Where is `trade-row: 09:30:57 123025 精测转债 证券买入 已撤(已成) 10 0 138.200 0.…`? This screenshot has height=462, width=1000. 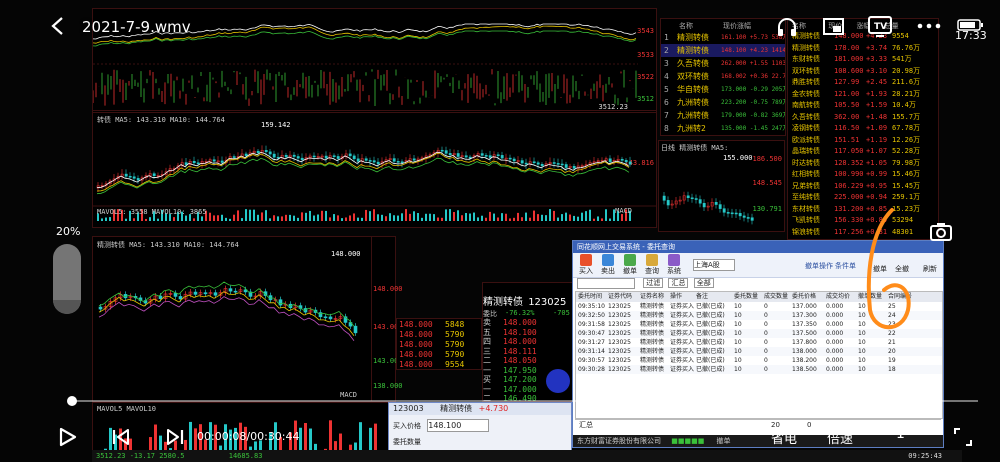
trade-row: 09:30:57 123025 精测转债 证券买入 已撤(已成) 10 0 138.200 0.… is located at coordinates (759, 360).